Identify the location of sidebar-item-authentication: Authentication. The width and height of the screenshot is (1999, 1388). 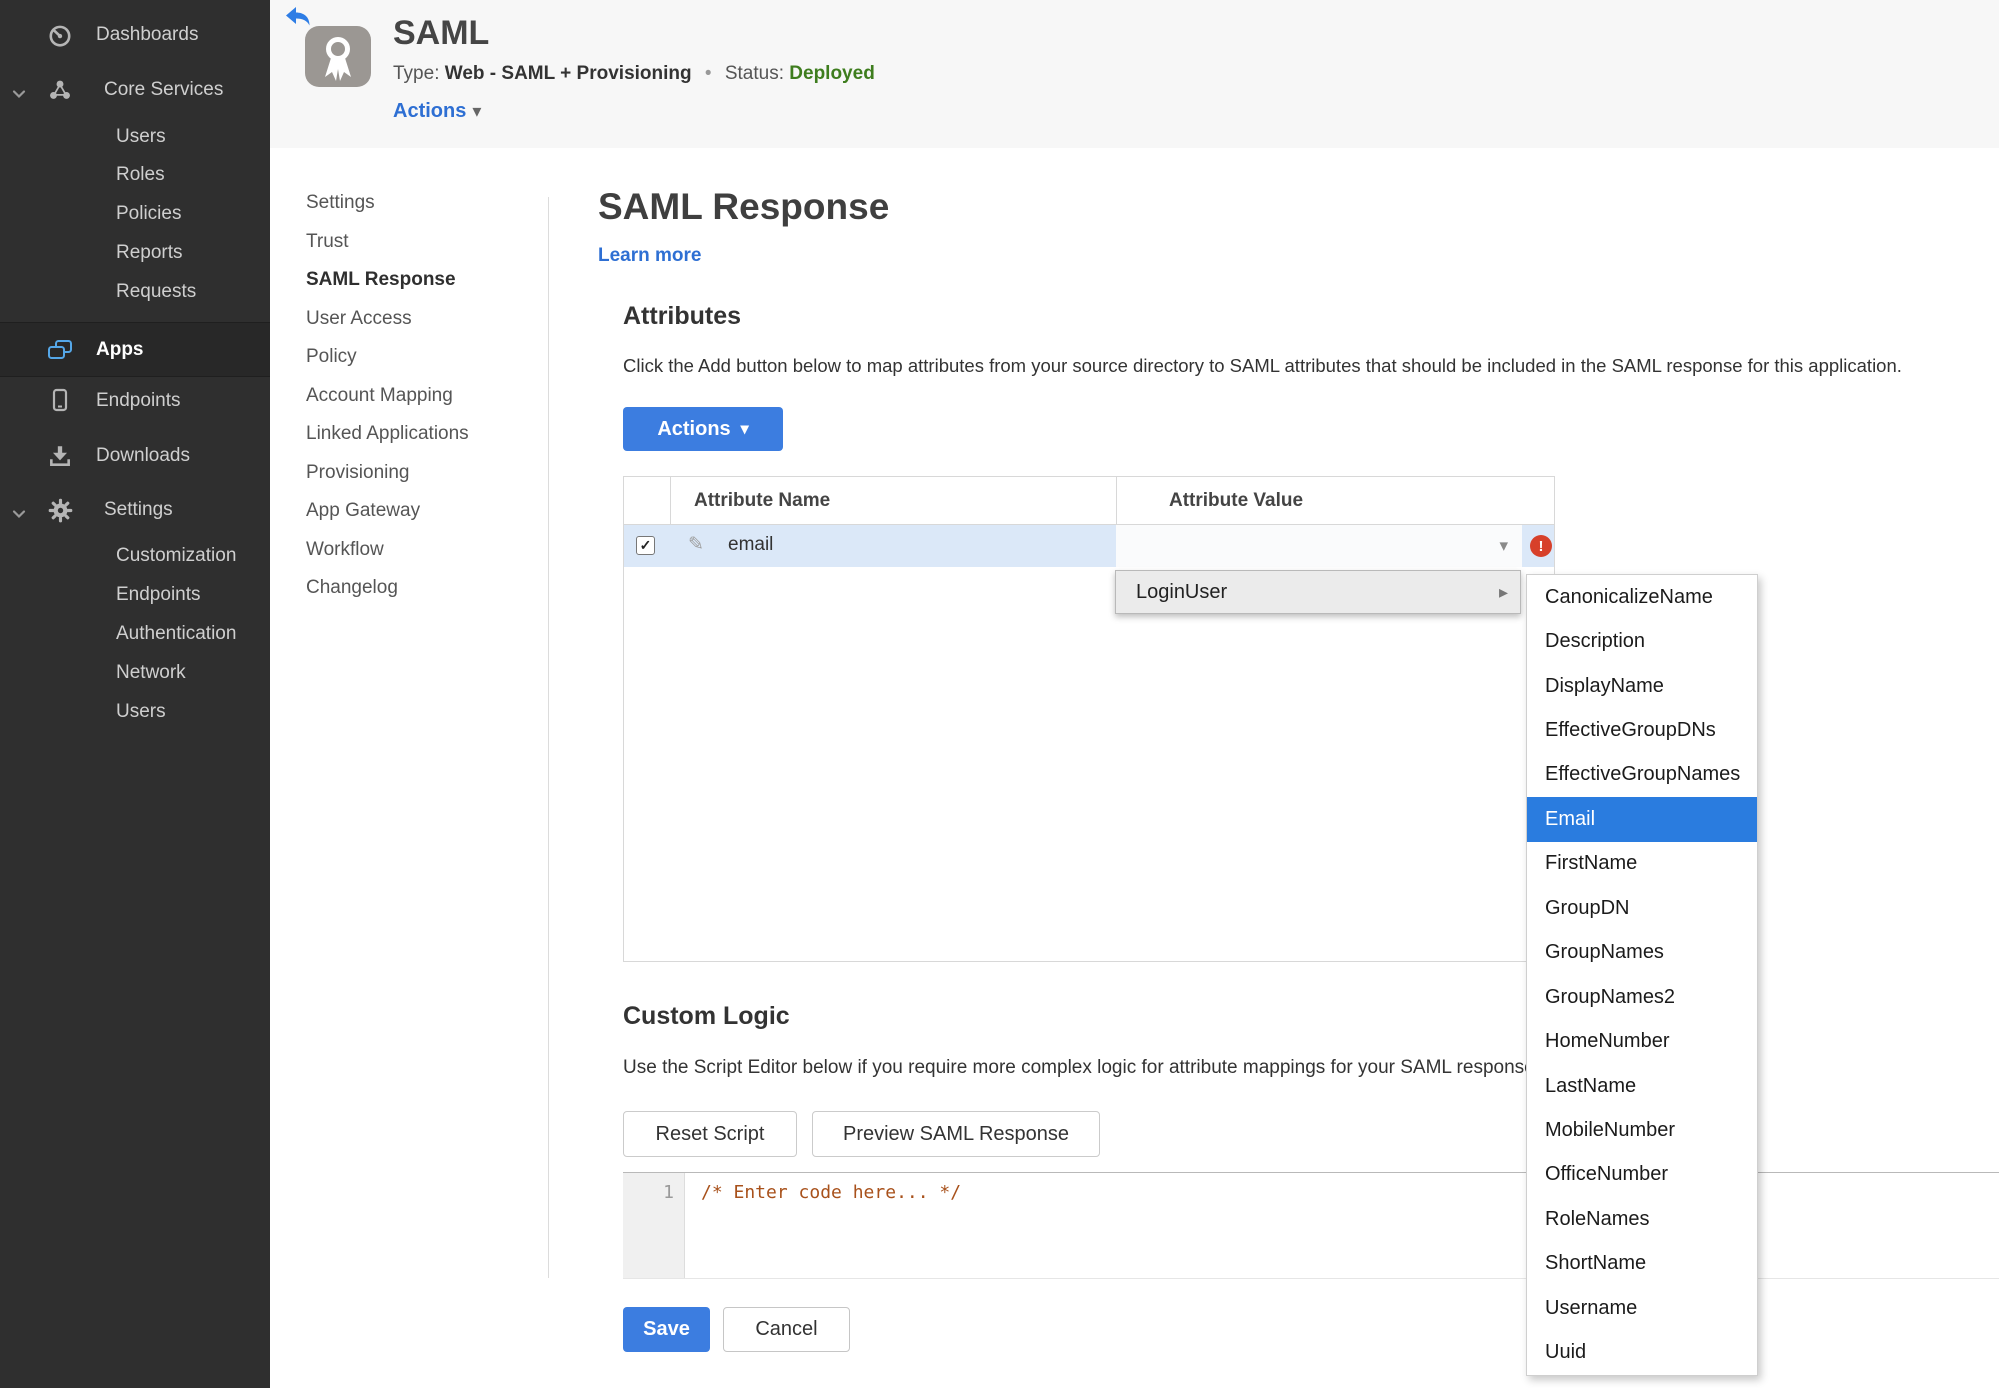
(135, 634).